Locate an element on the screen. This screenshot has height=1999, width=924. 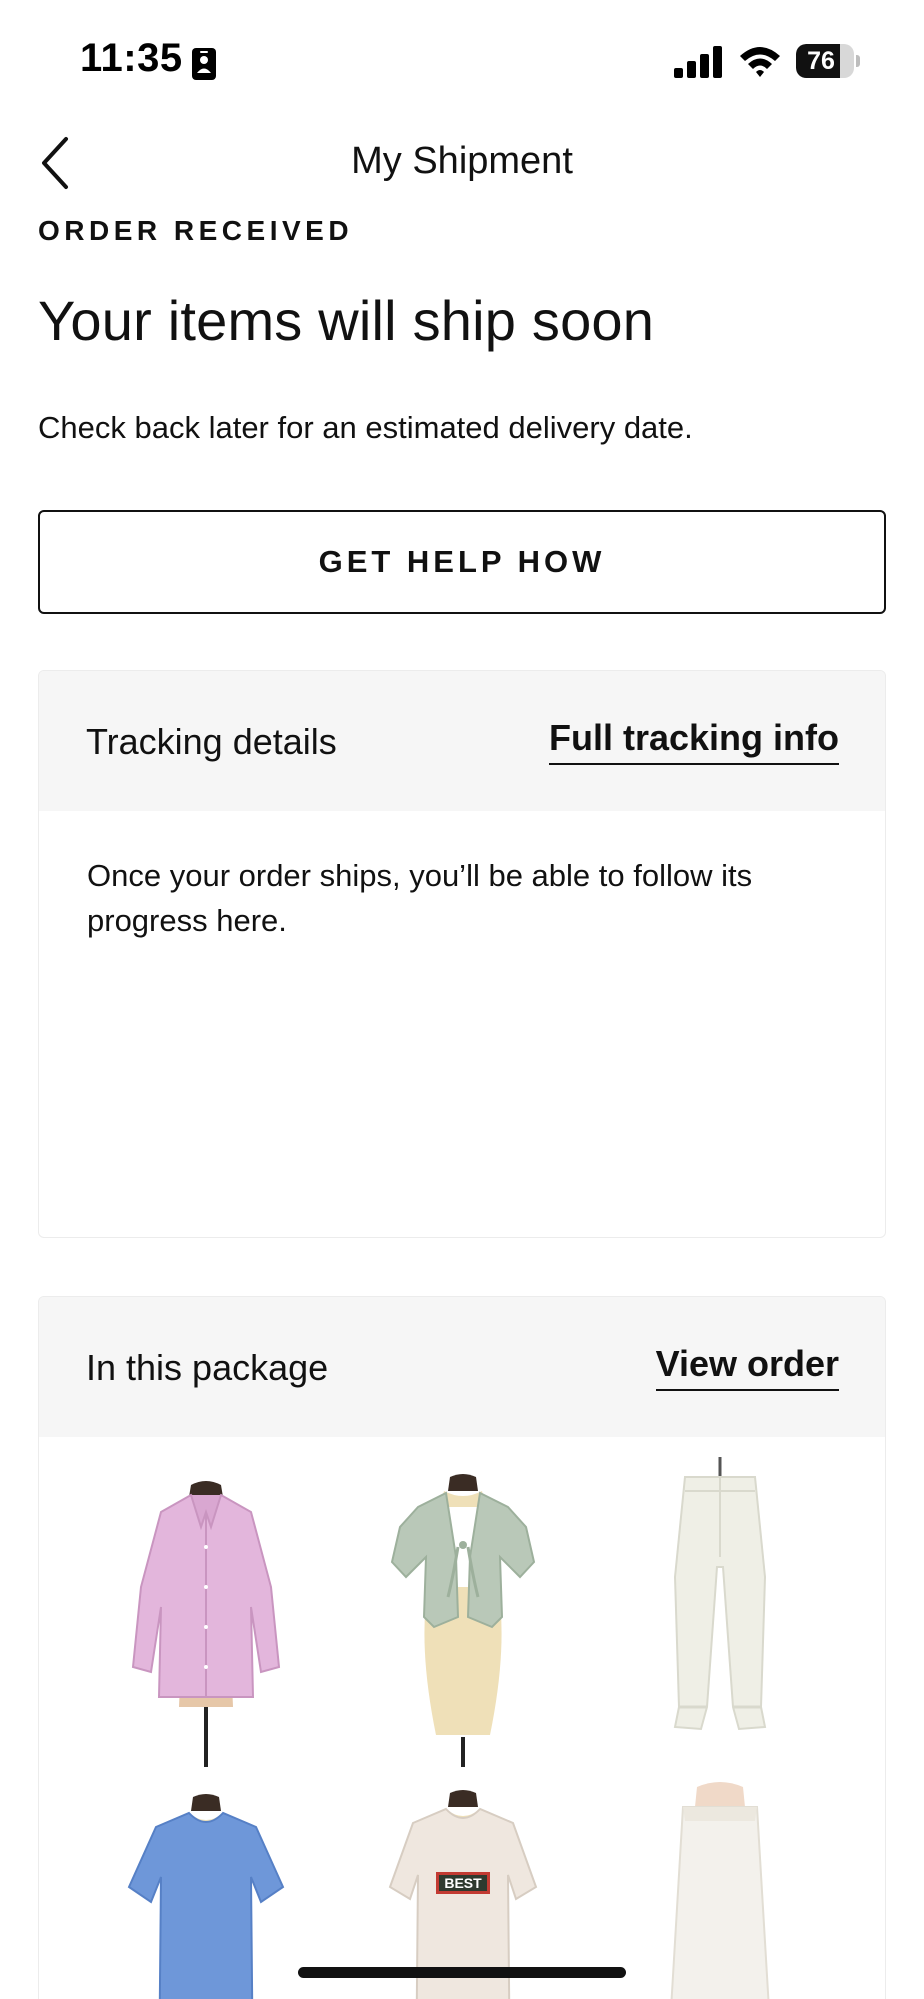
item-pink-button-down-shirt is located at coordinates (206, 1617).